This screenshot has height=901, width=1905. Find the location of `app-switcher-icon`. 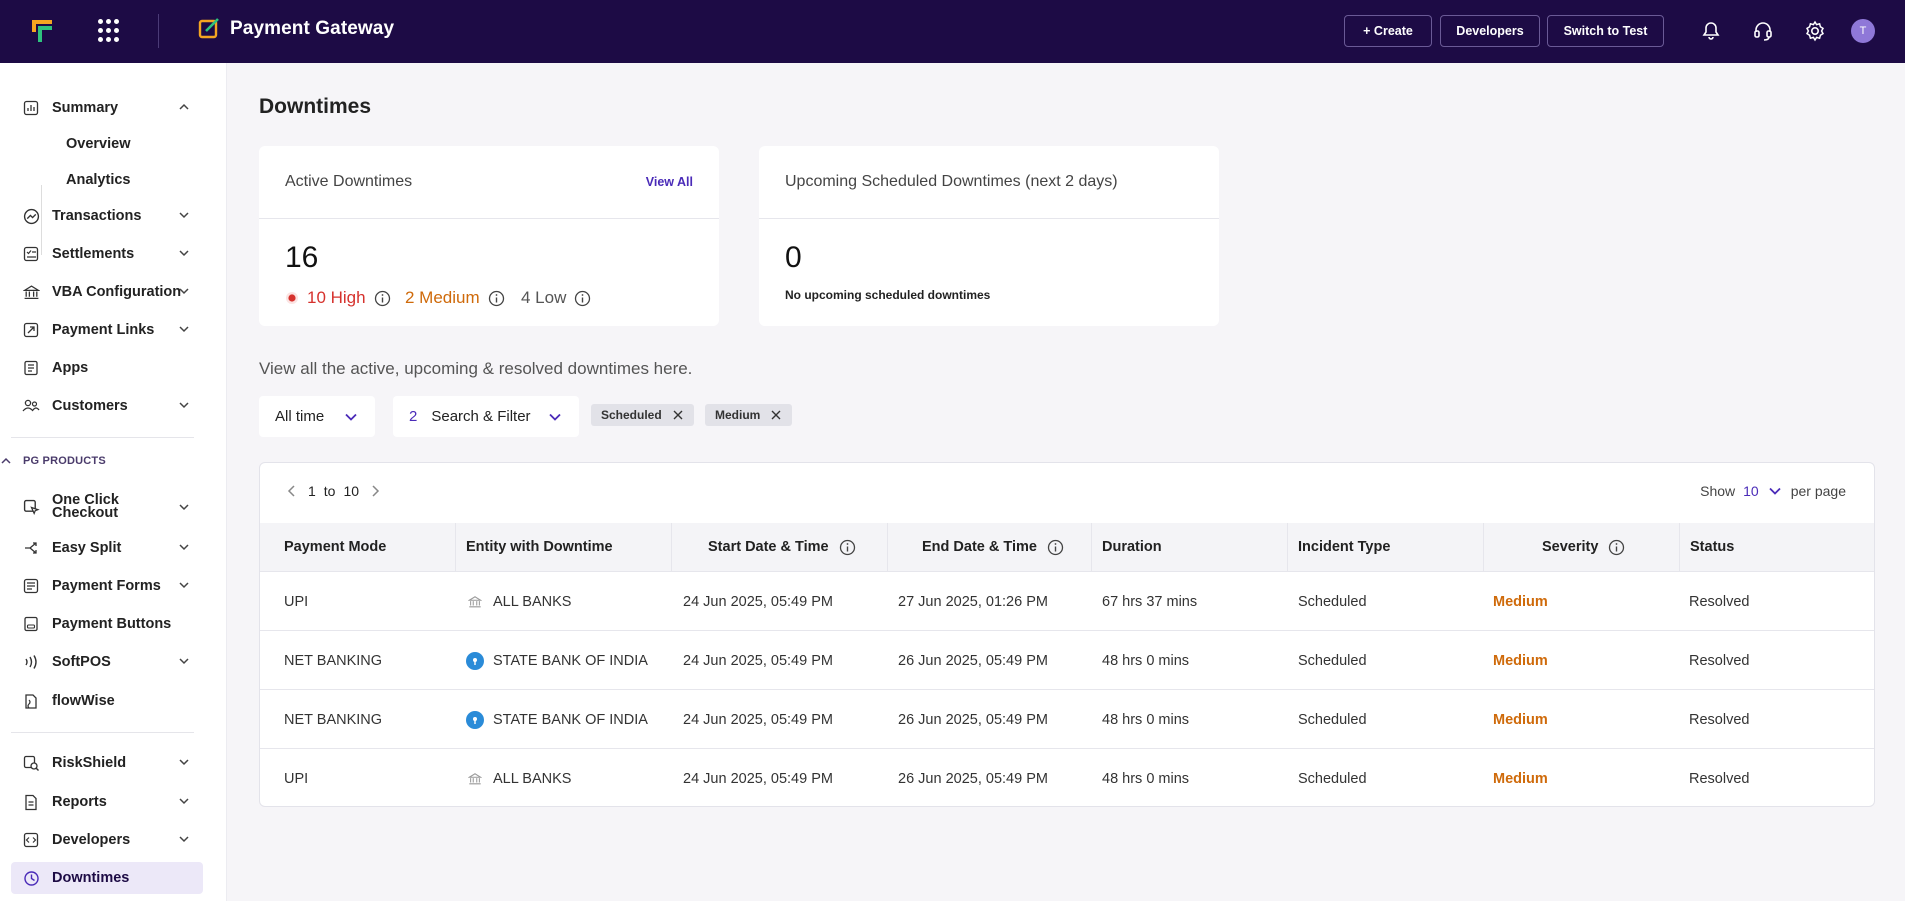

app-switcher-icon is located at coordinates (110, 31).